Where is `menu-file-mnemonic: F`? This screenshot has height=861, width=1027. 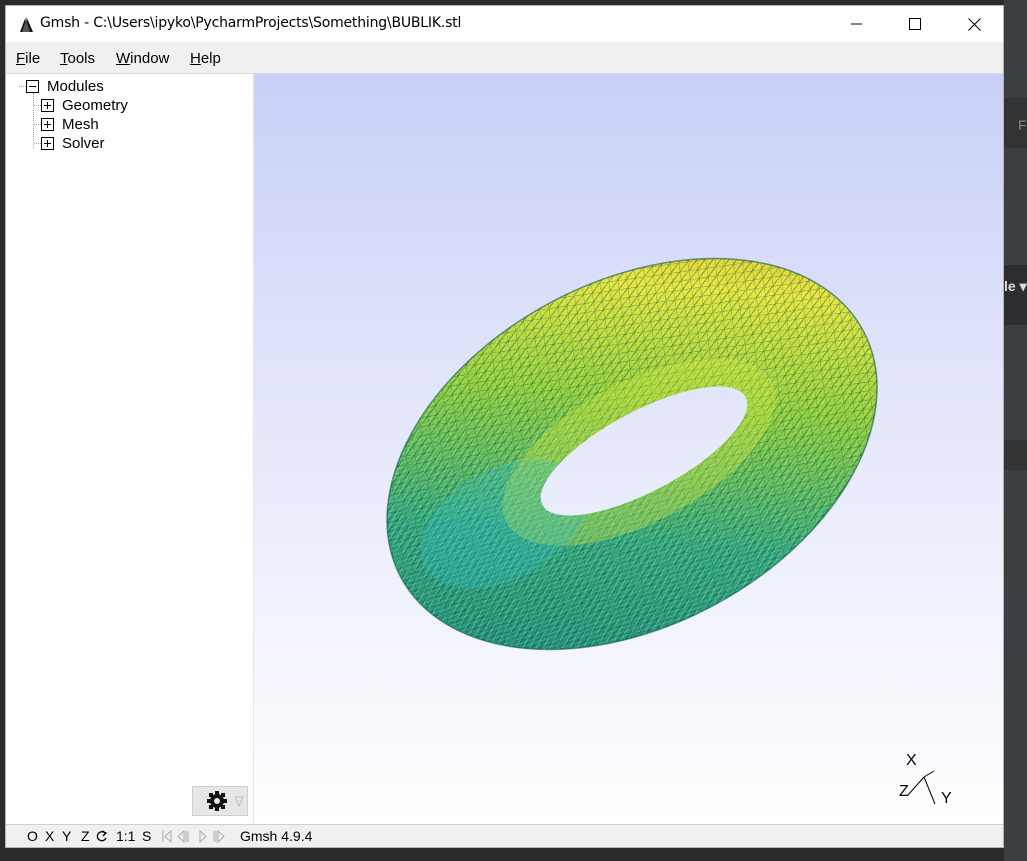
menu-file-mnemonic: F is located at coordinates (21, 58).